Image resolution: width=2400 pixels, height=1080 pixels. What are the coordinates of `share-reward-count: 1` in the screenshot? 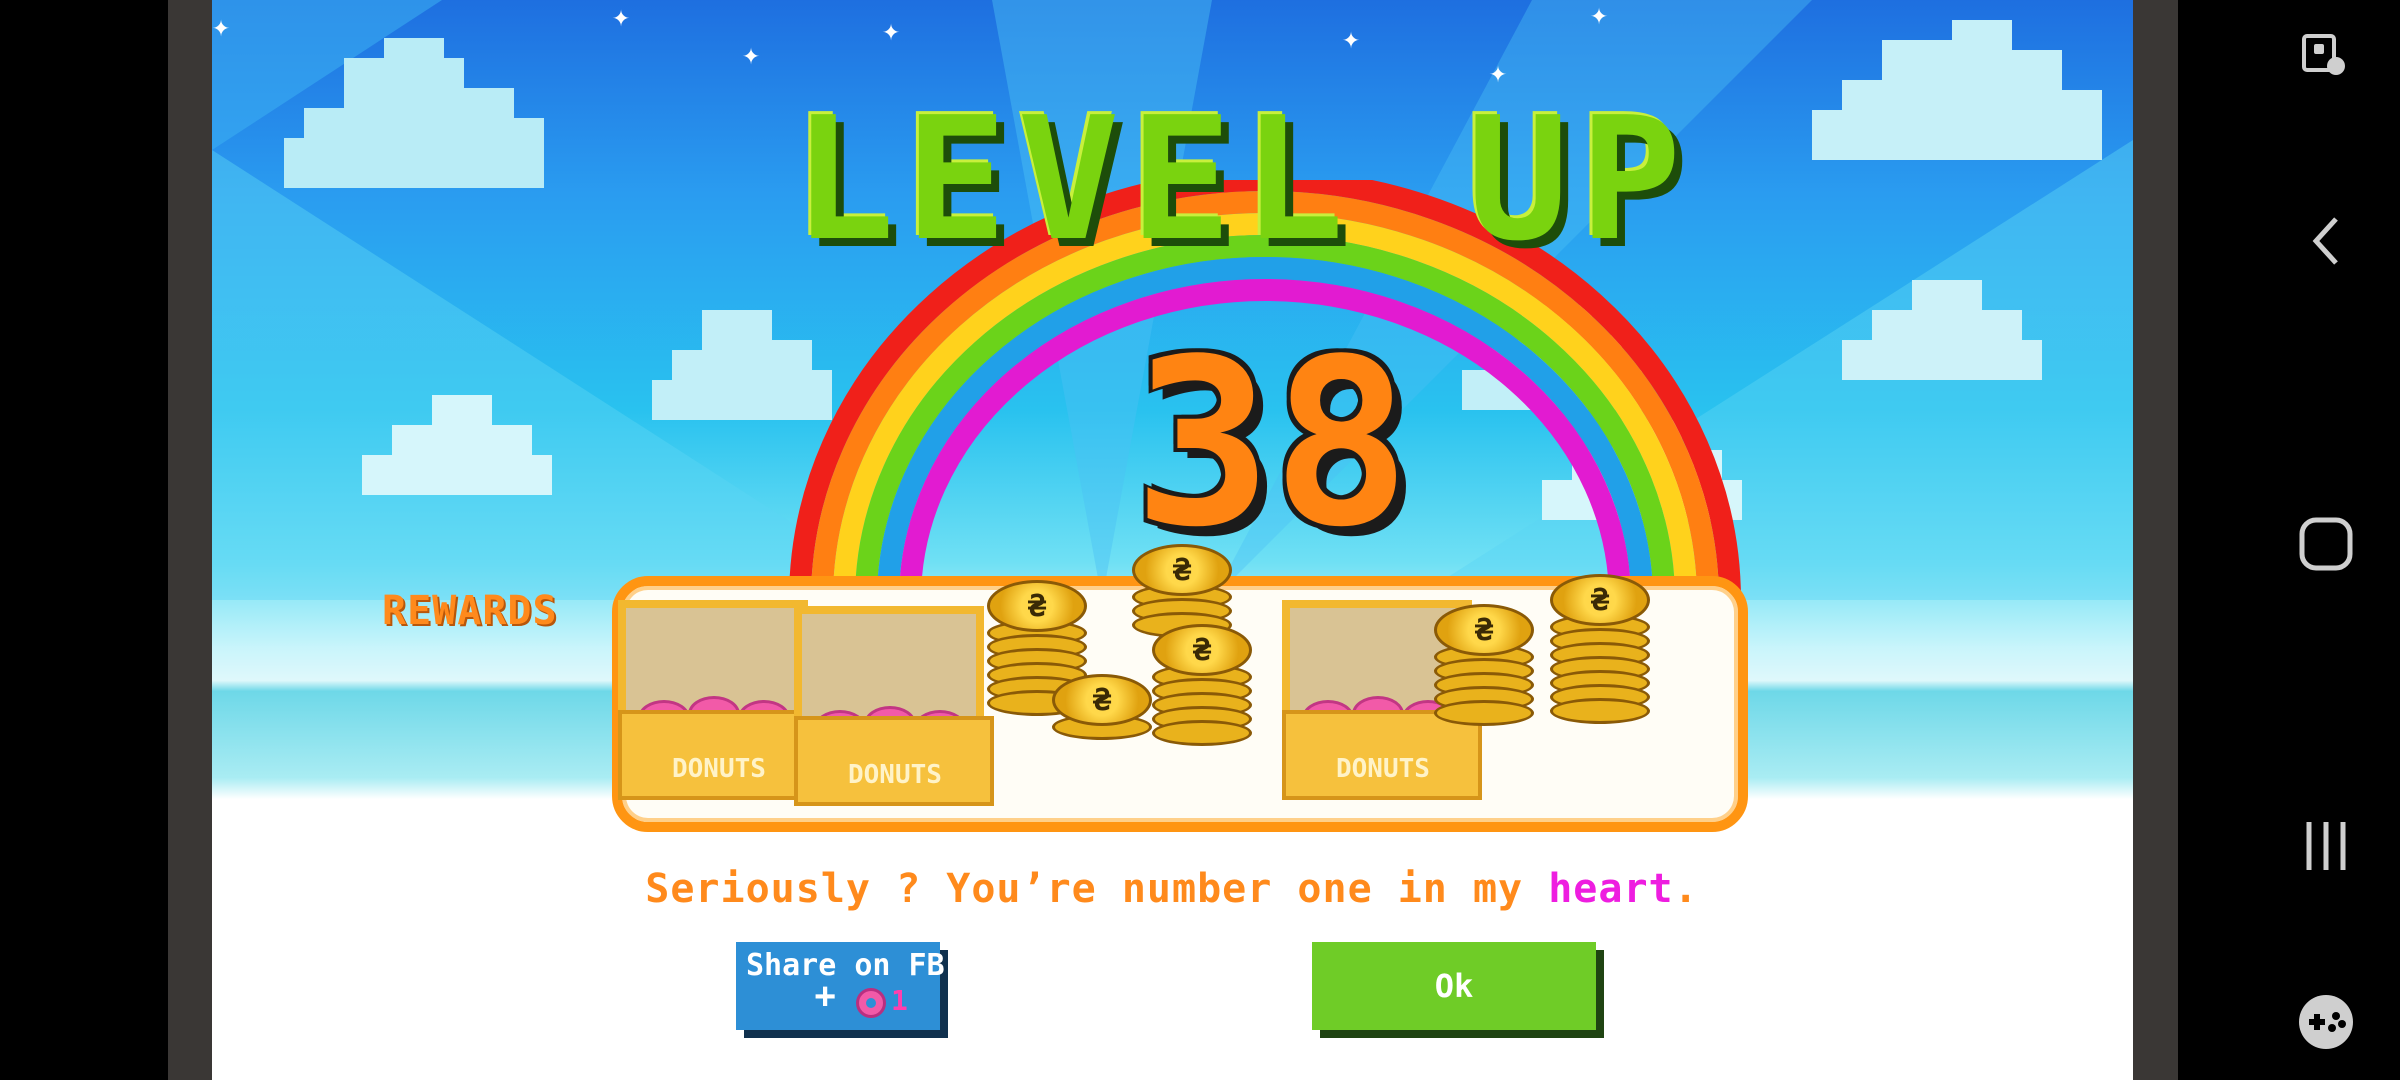 It's located at (899, 1000).